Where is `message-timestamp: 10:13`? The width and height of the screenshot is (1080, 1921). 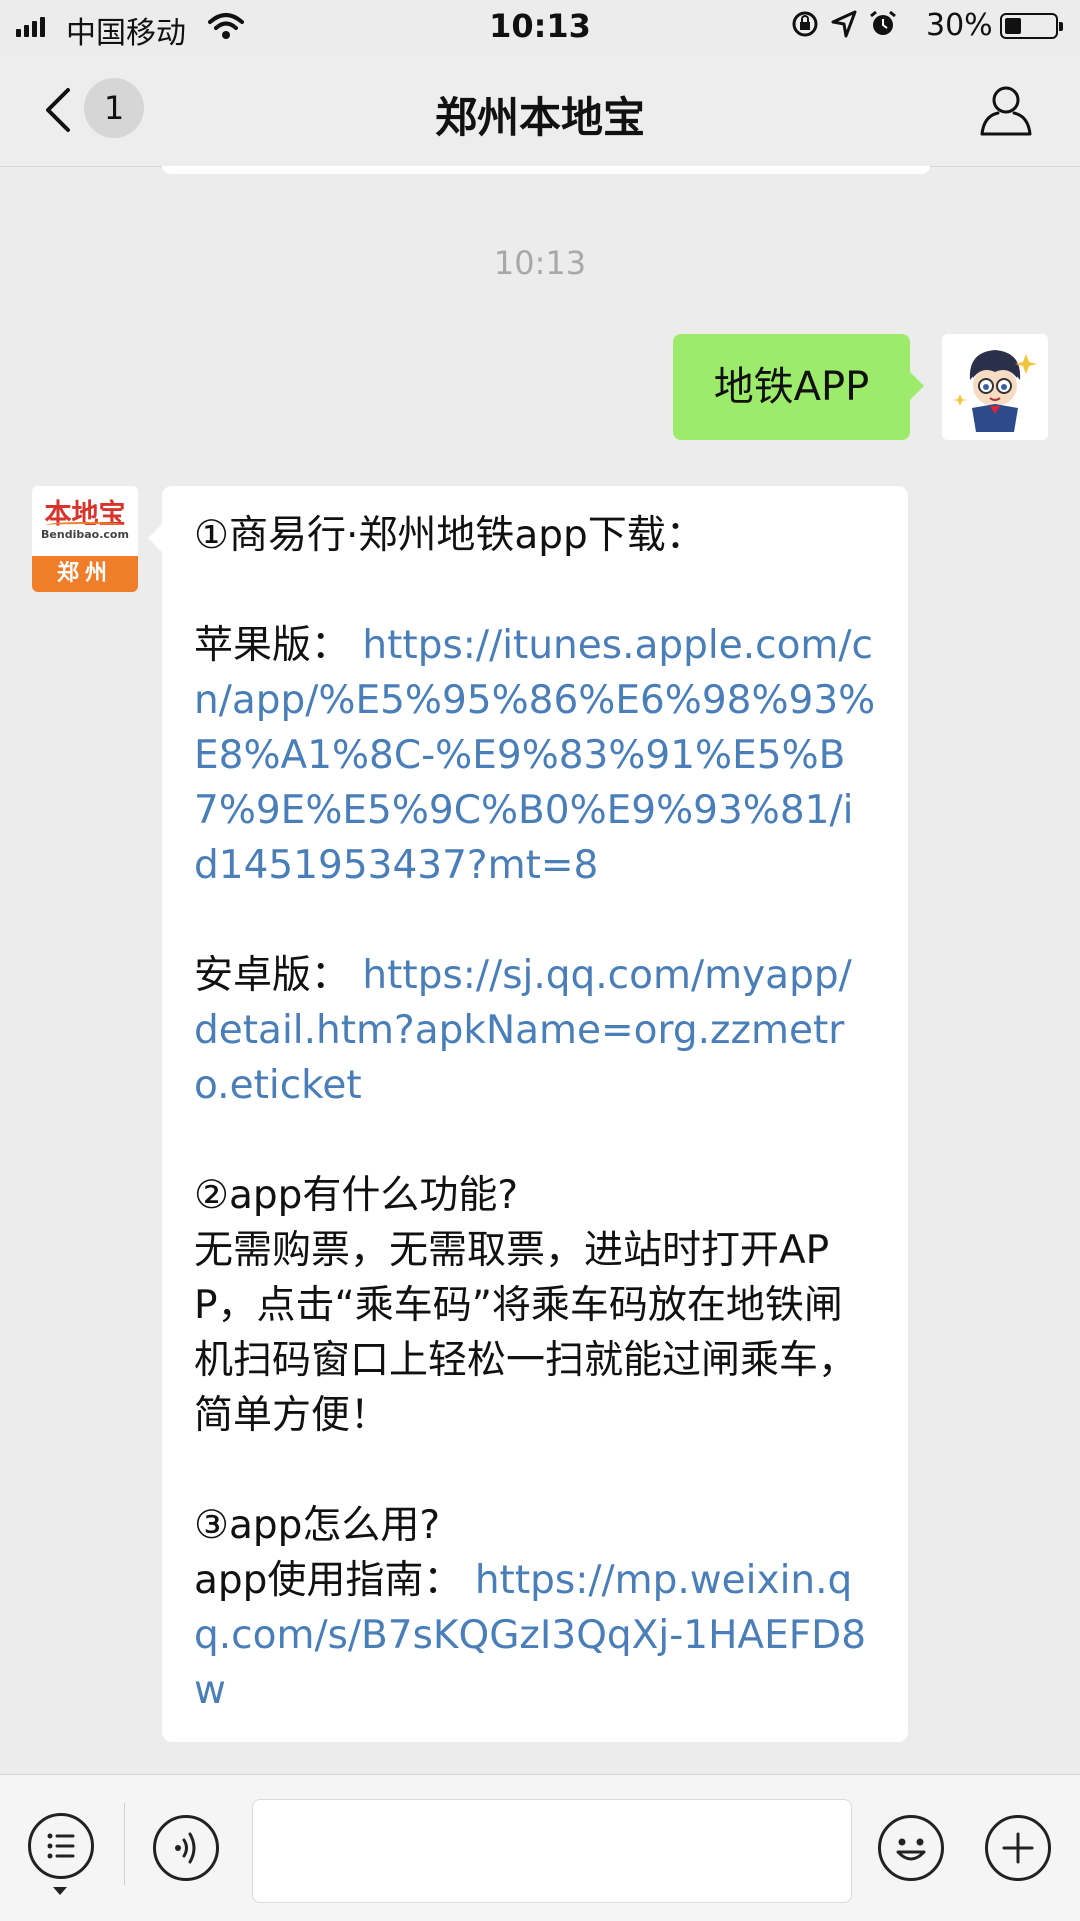 message-timestamp: 10:13 is located at coordinates (540, 263).